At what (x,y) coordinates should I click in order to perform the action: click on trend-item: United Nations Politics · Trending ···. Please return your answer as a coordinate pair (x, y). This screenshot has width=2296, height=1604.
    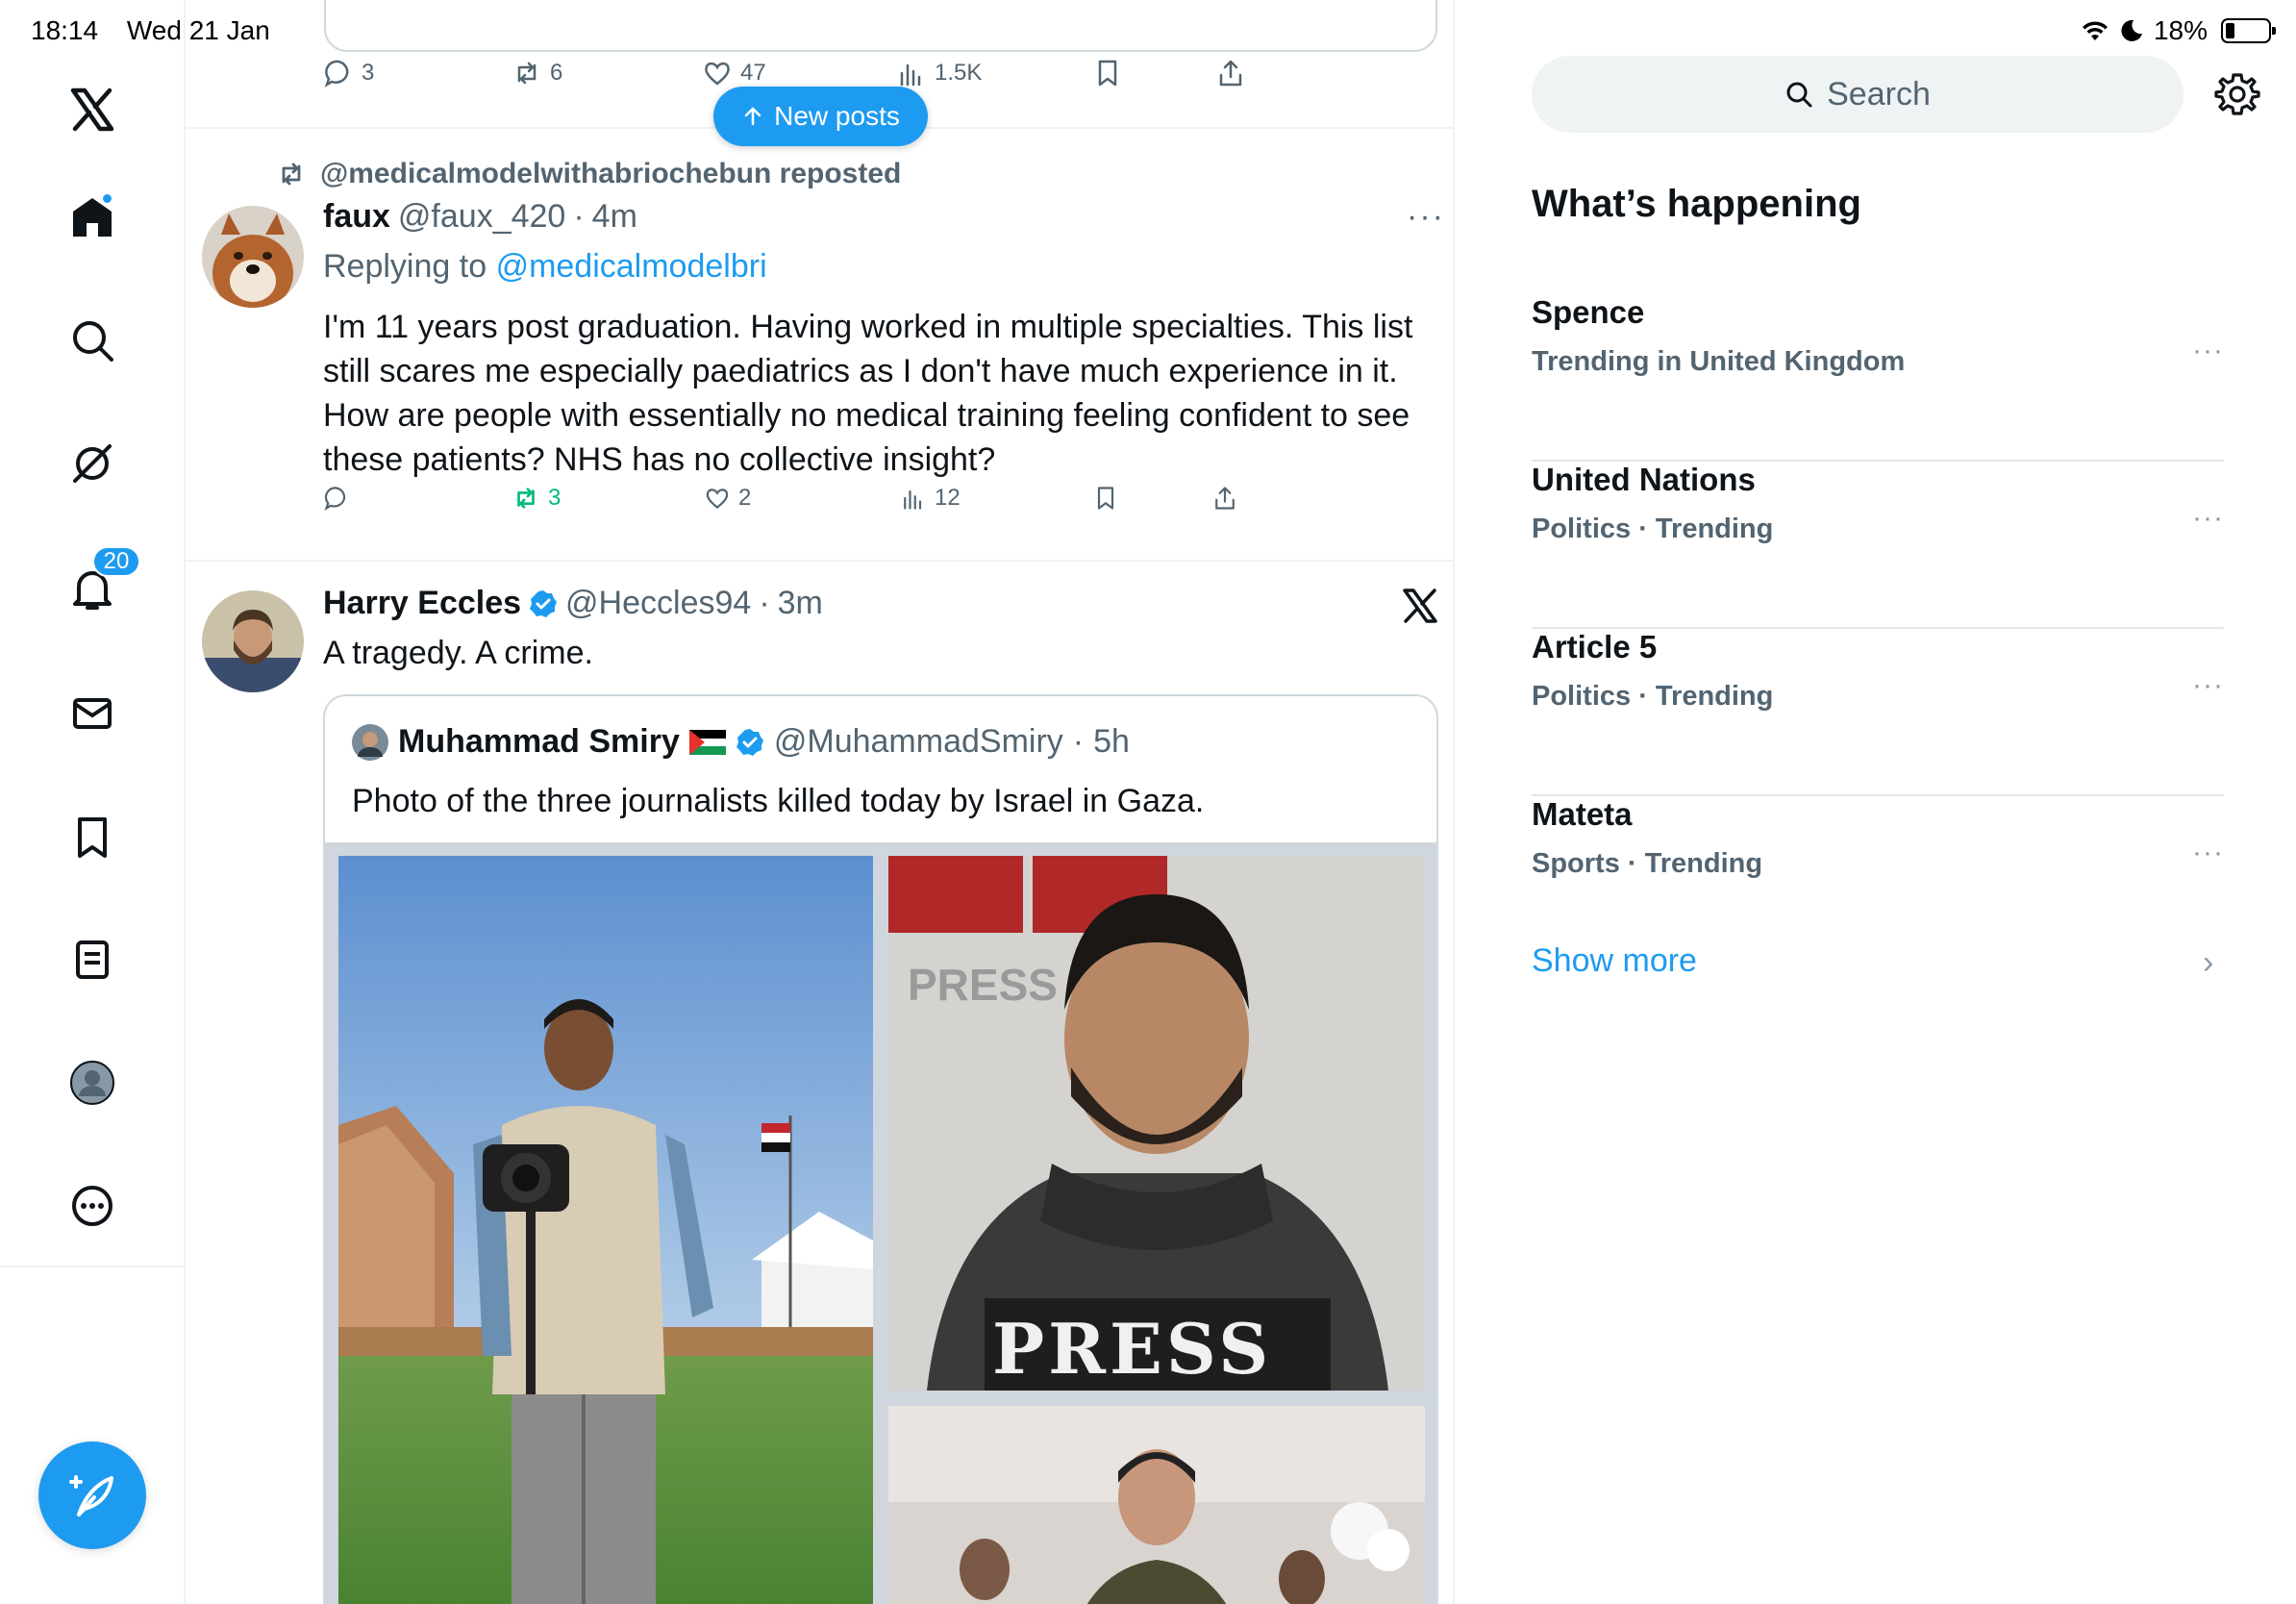
    Looking at the image, I should click on (1878, 545).